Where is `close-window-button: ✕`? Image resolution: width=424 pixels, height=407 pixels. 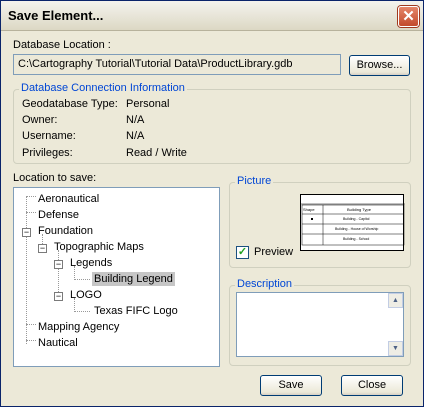
close-window-button: ✕ is located at coordinates (408, 16).